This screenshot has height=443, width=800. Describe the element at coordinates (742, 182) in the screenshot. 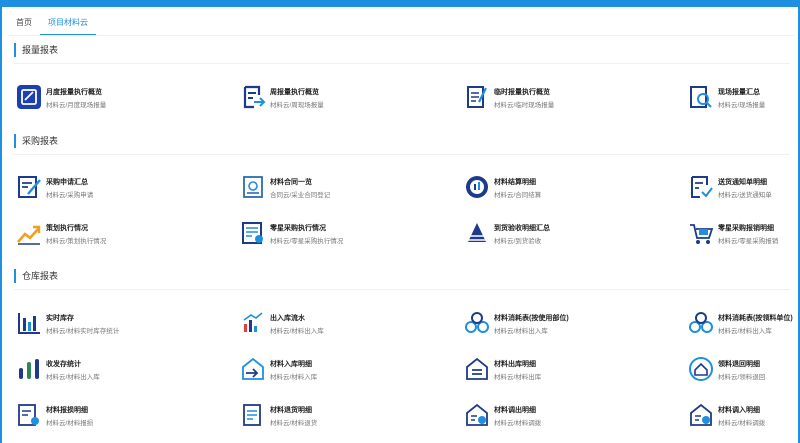

I see `report-title: 送货通知单明细` at that location.